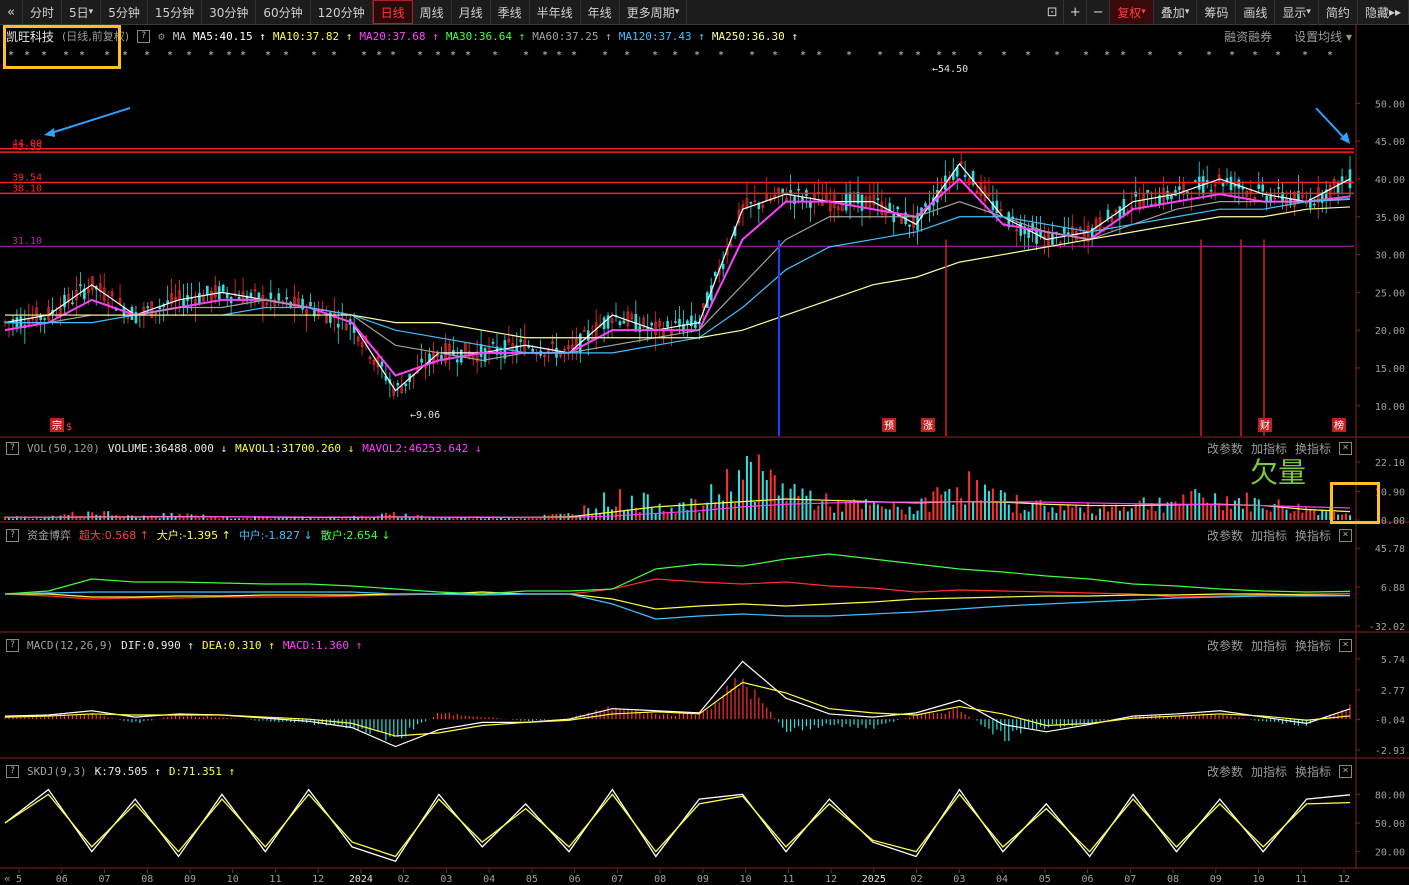 This screenshot has width=1409, height=885. Describe the element at coordinates (1265, 425) in the screenshot. I see `event-marker-text: 财` at that location.